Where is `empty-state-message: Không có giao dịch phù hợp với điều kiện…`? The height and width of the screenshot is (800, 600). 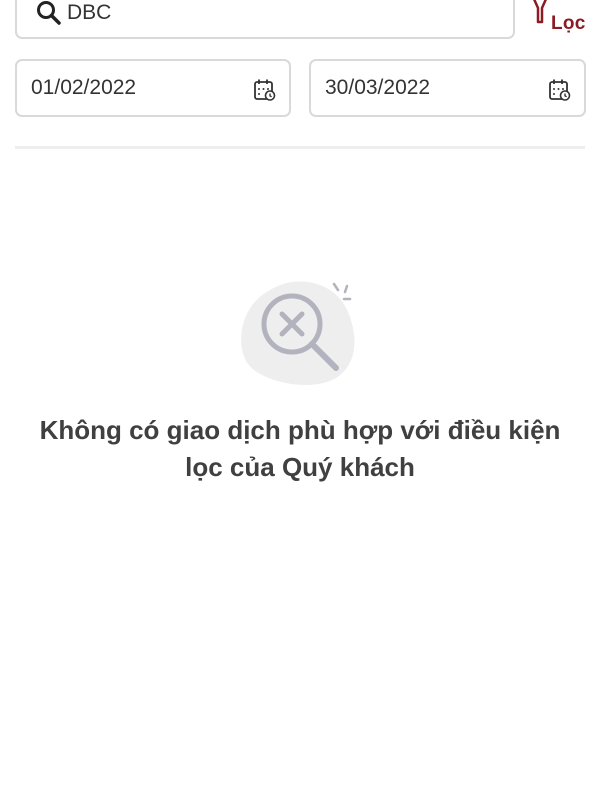
empty-state-message: Không có giao dịch phù hợp với điều kiện… is located at coordinates (300, 449).